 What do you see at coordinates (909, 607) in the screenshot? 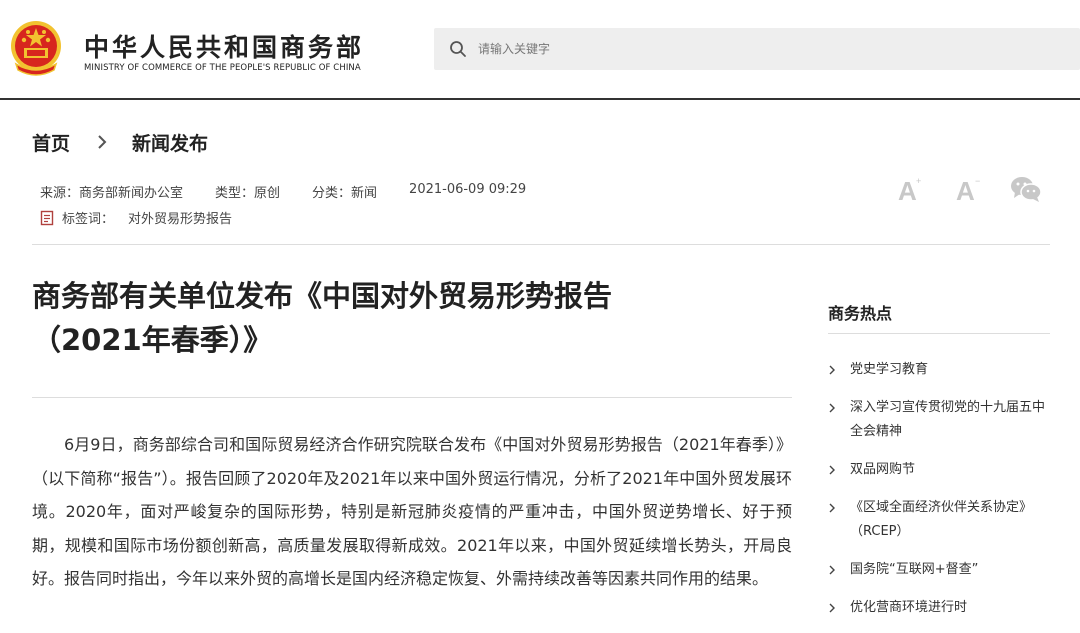
I see `hot-topic-label: 优化营商环境进行时` at bounding box center [909, 607].